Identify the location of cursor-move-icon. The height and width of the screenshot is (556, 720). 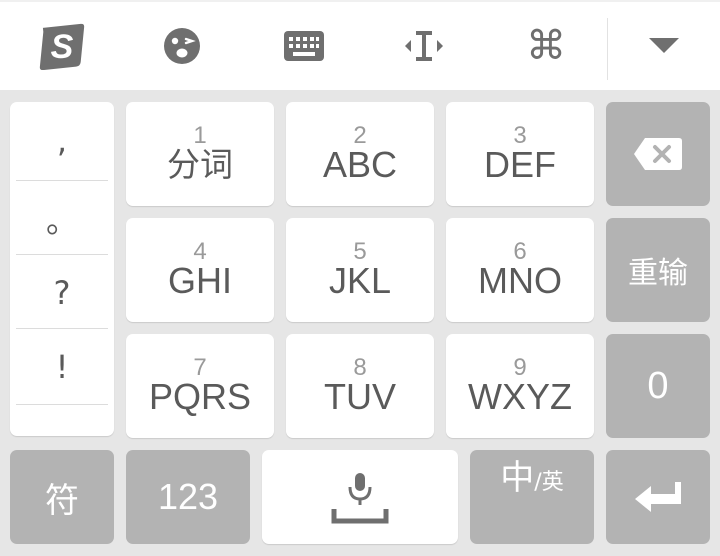
(424, 46).